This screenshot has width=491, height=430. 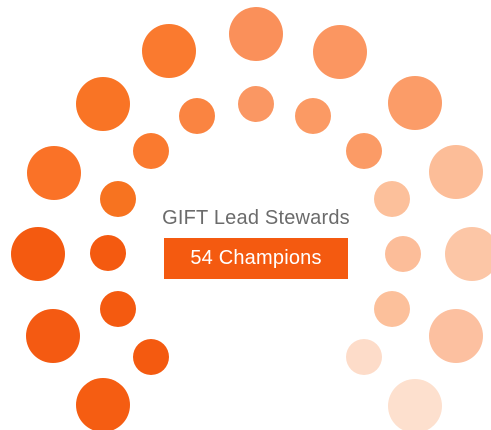 What do you see at coordinates (256, 258) in the screenshot?
I see `champions-count-badge: 54 Champions` at bounding box center [256, 258].